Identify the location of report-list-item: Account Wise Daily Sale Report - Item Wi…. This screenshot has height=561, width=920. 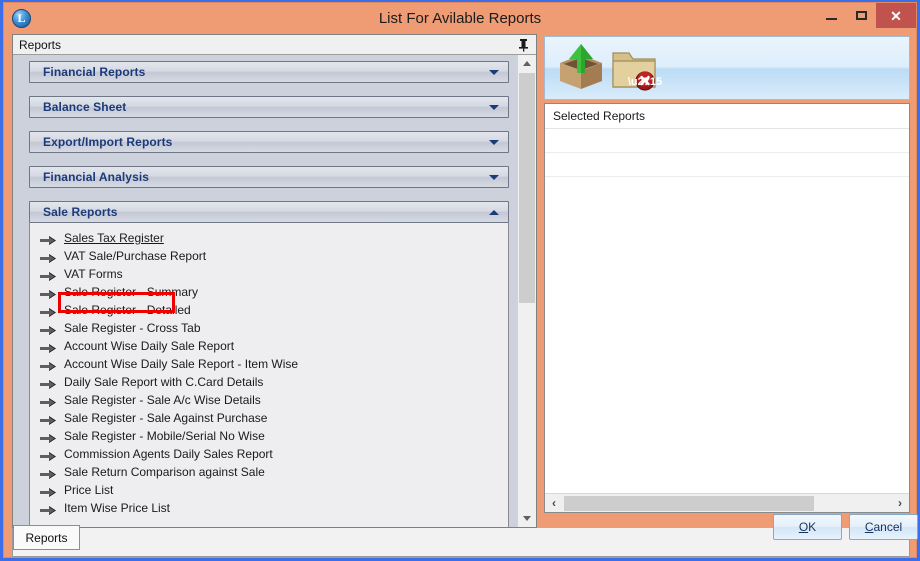
(269, 364).